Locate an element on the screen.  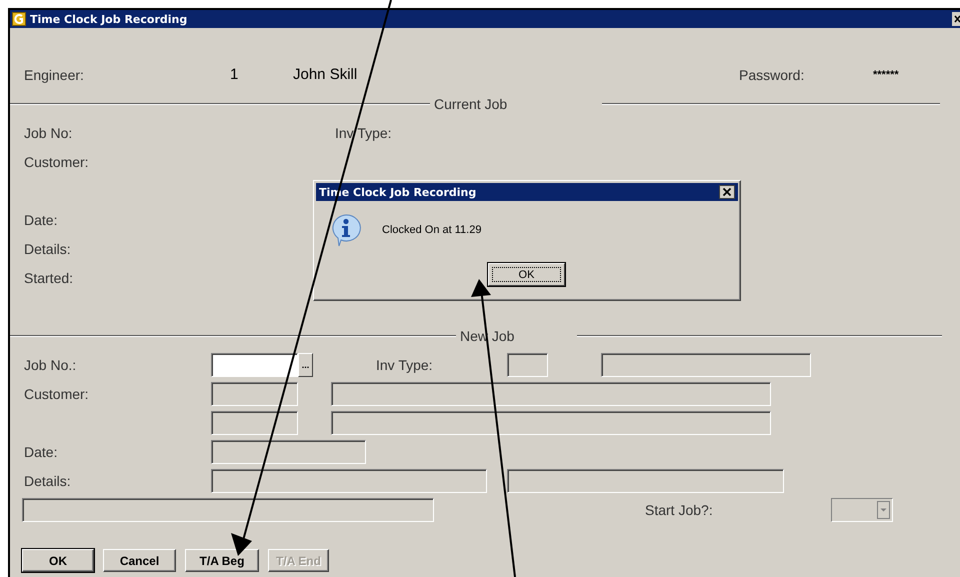
info-icon is located at coordinates (346, 230).